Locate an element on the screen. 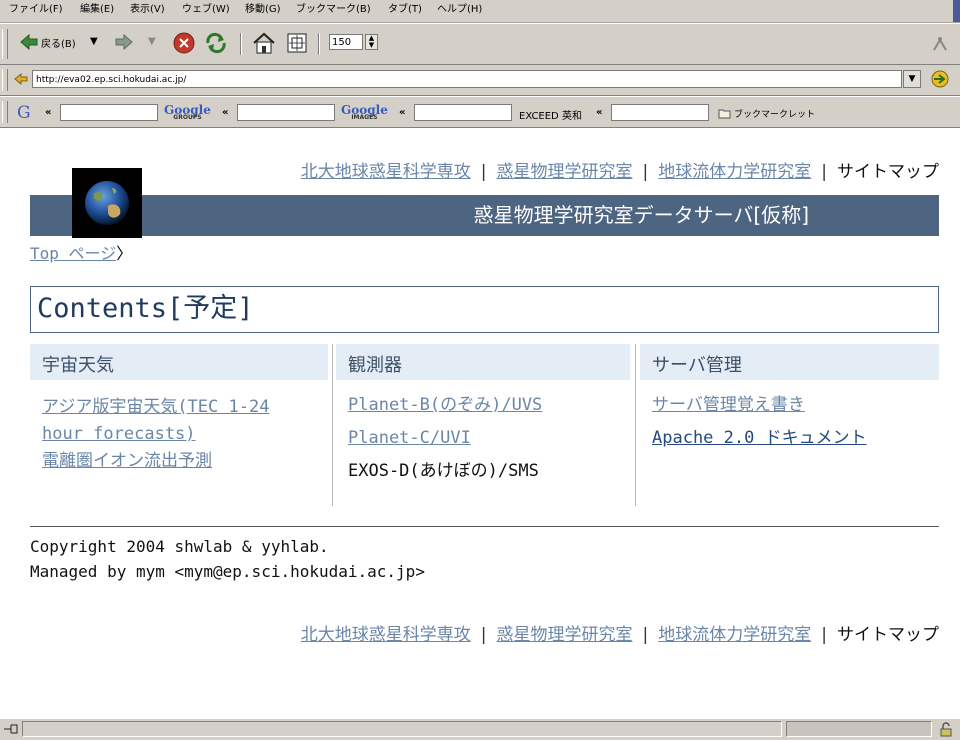 The width and height of the screenshot is (960, 740). throbber-edge-icon is located at coordinates (956, 11).